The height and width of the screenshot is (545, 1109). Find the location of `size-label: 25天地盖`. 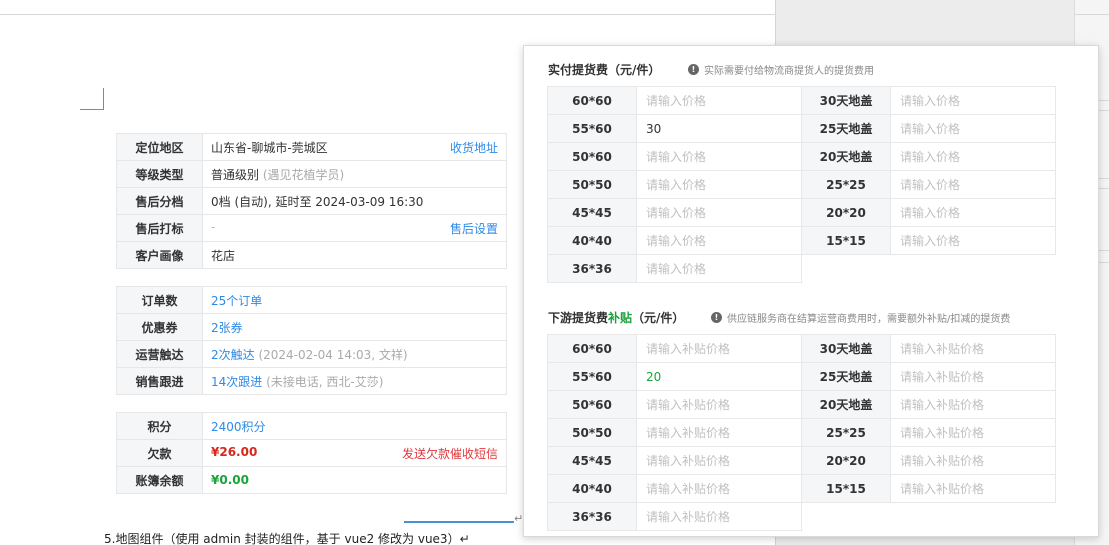

size-label: 25天地盖 is located at coordinates (846, 376).